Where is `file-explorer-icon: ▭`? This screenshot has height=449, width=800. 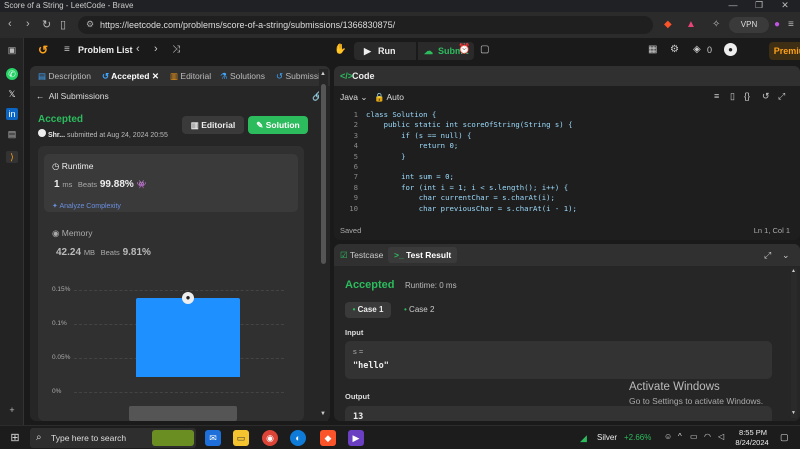 file-explorer-icon: ▭ is located at coordinates (241, 438).